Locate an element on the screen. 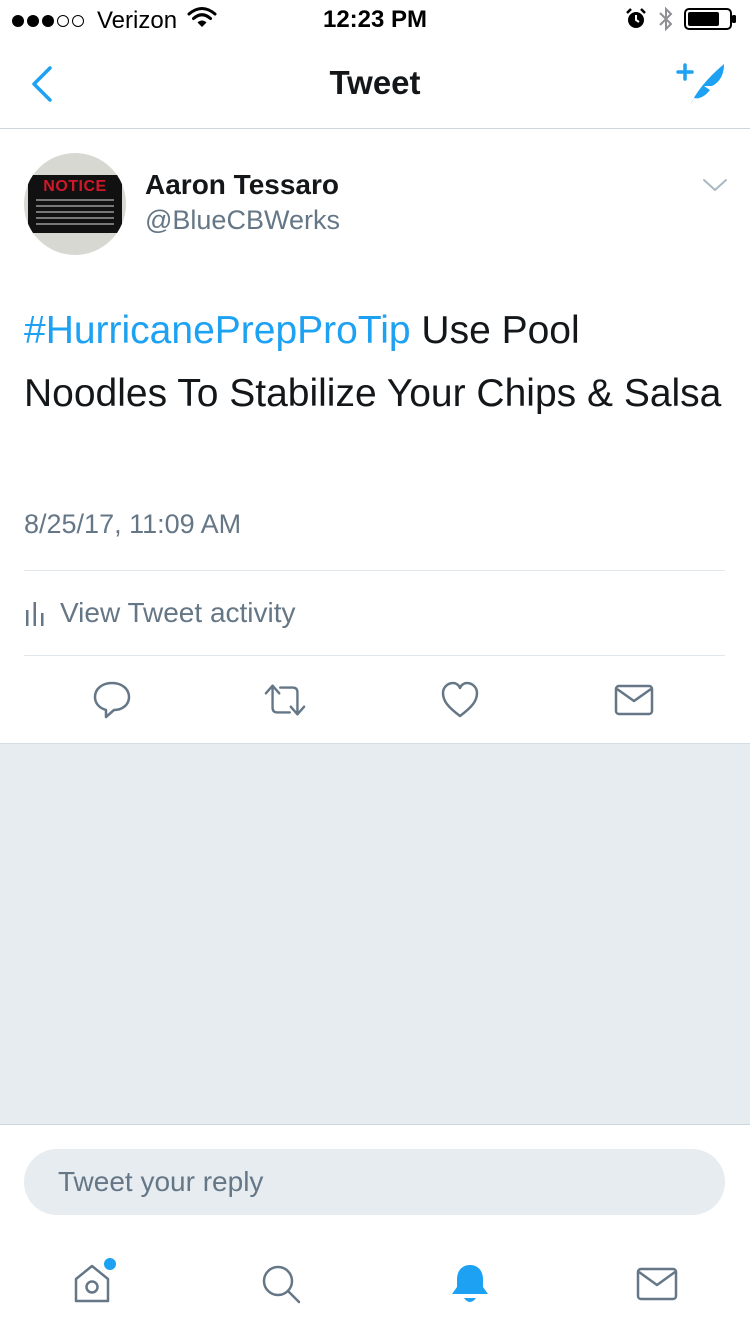  retweet-button is located at coordinates (285, 700).